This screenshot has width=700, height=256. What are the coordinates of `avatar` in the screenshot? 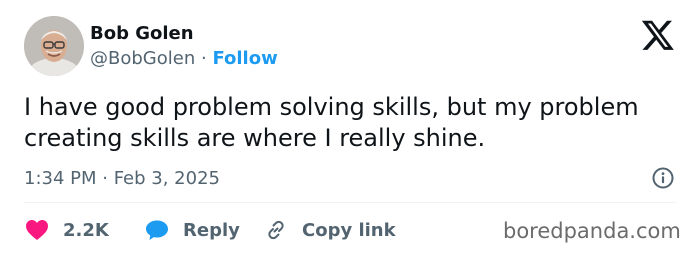 It's located at (54, 46).